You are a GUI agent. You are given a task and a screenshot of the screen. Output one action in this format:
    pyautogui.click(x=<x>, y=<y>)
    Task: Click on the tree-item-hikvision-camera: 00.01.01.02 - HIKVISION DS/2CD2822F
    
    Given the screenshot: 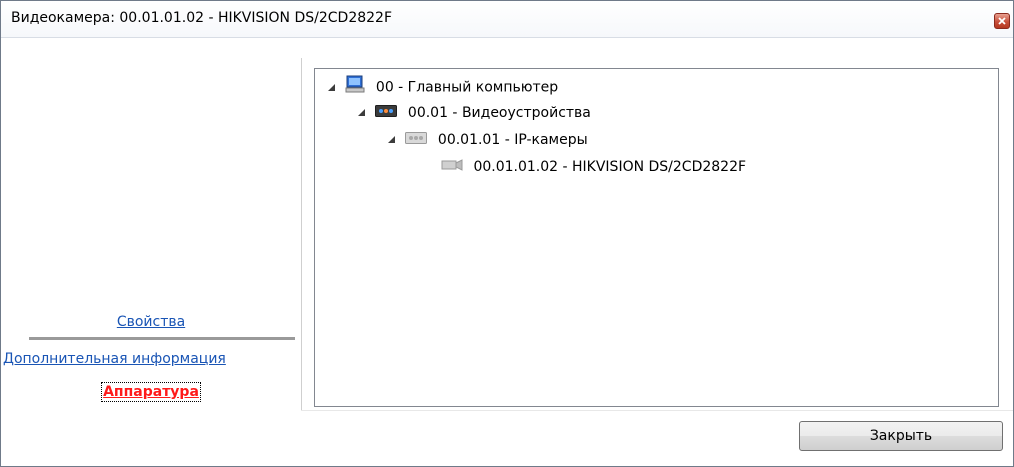 What is the action you would take?
    pyautogui.click(x=593, y=167)
    